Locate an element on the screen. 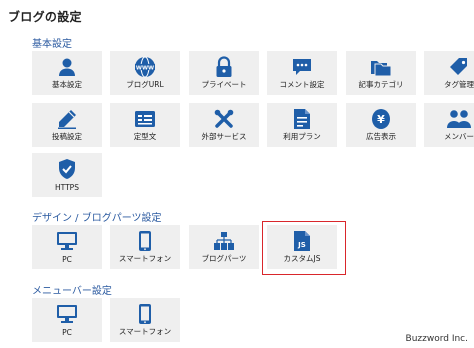  tile-external-services: 外部サービス is located at coordinates (224, 125).